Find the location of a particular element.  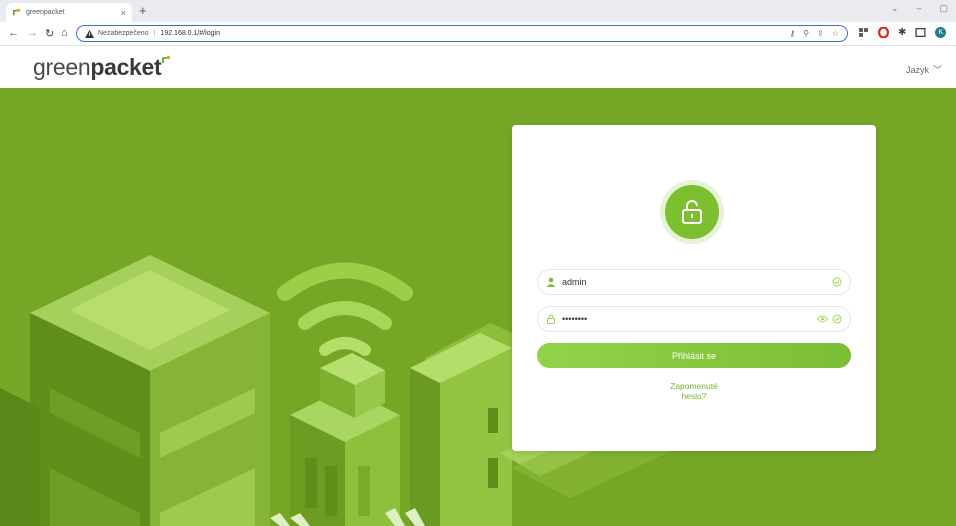

login-button: Přihlásit se is located at coordinates (694, 355).